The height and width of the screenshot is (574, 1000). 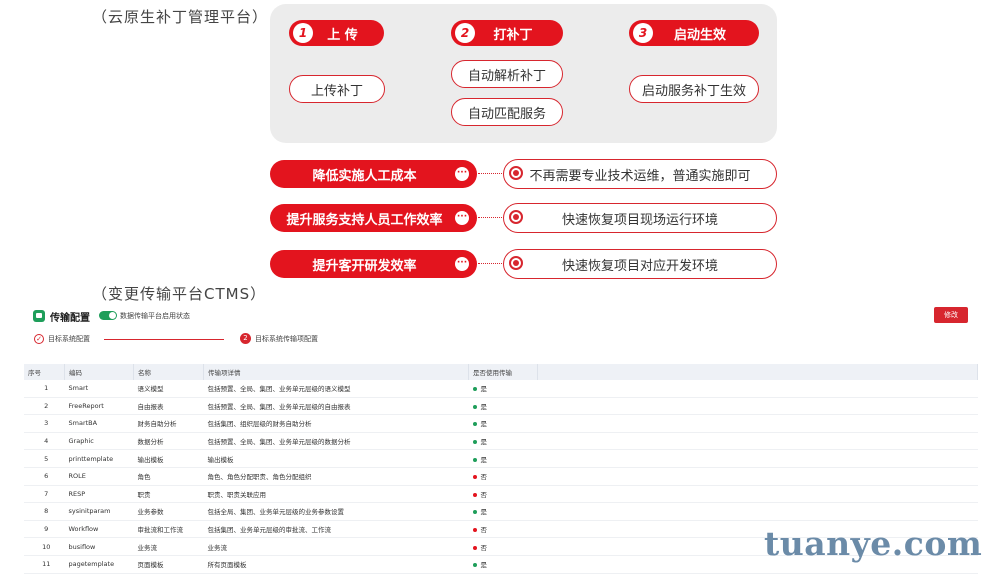 I want to click on cell-code: pagetemplate, so click(x=99, y=564).